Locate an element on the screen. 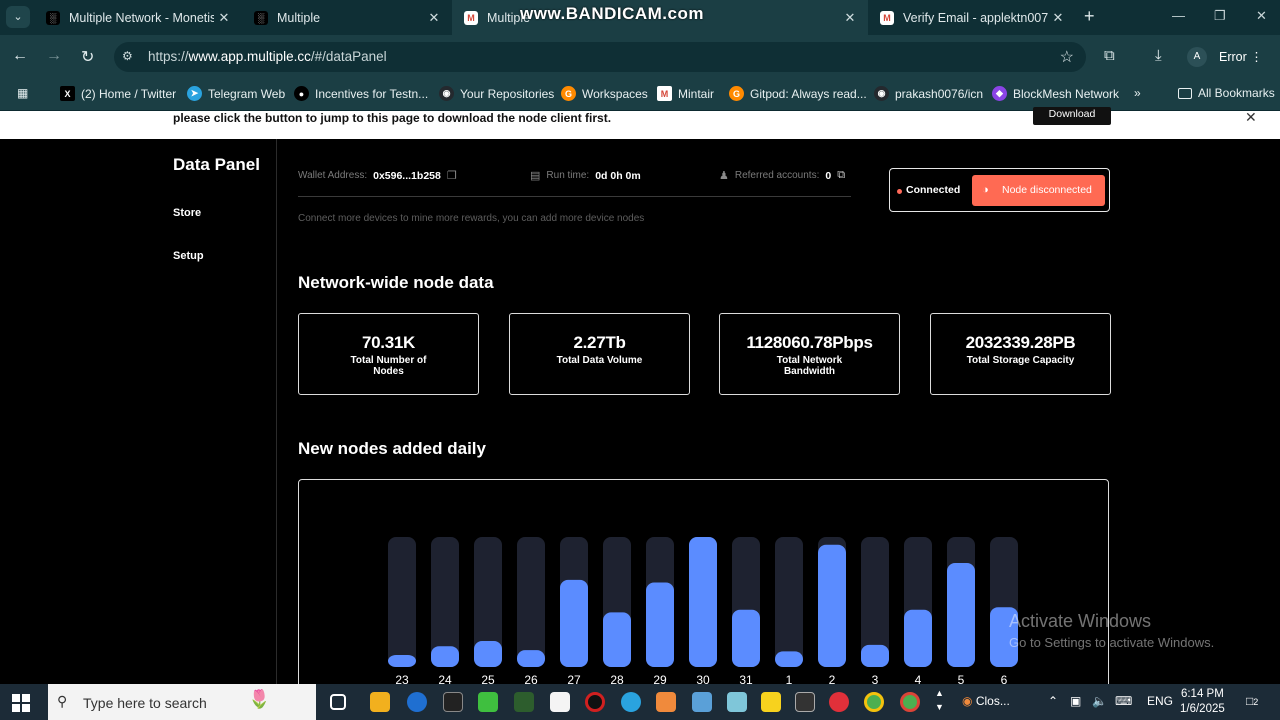 The width and height of the screenshot is (1280, 720). clock: 6:14 PM 1/6/2025 is located at coordinates (1202, 702).